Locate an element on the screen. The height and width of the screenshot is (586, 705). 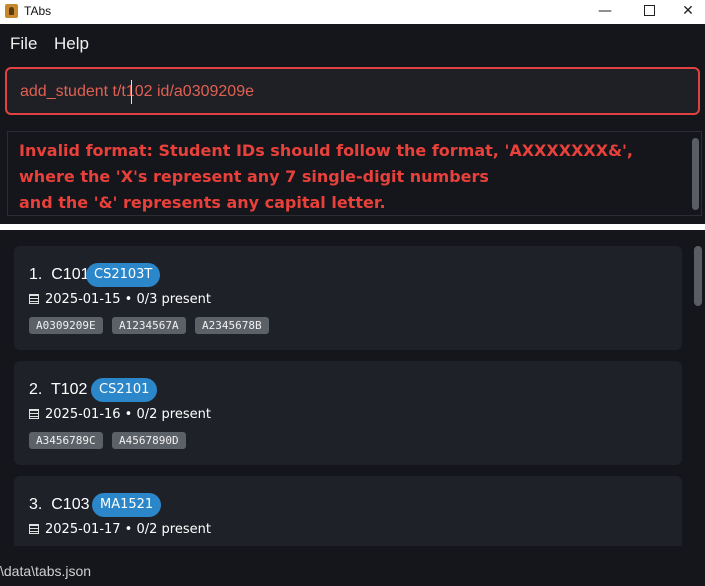
window-title: TAbs is located at coordinates (38, 11).